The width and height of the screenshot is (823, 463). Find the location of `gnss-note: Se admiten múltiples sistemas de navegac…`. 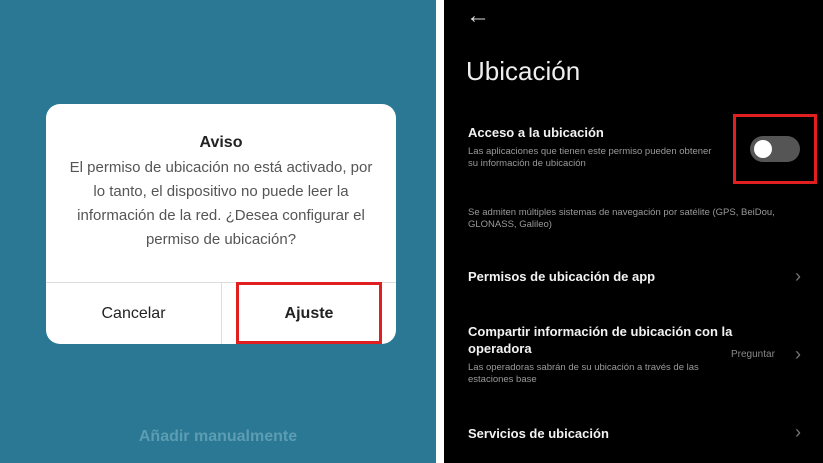

gnss-note: Se admiten múltiples sistemas de navegac… is located at coordinates (621, 218).